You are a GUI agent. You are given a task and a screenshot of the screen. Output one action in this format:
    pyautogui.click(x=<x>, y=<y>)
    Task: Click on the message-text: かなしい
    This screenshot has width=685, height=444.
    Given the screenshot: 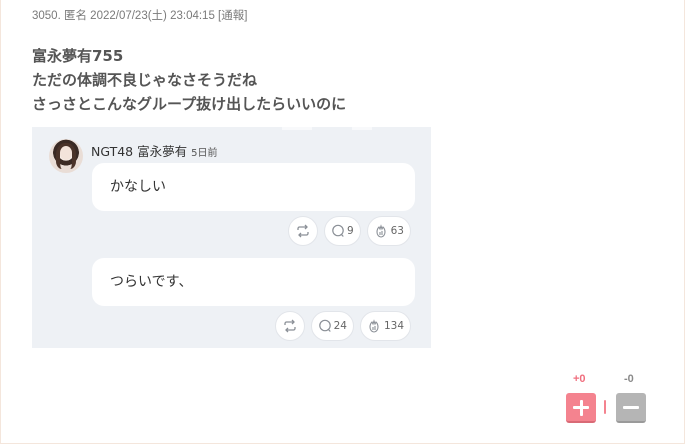 What is the action you would take?
    pyautogui.click(x=138, y=187)
    